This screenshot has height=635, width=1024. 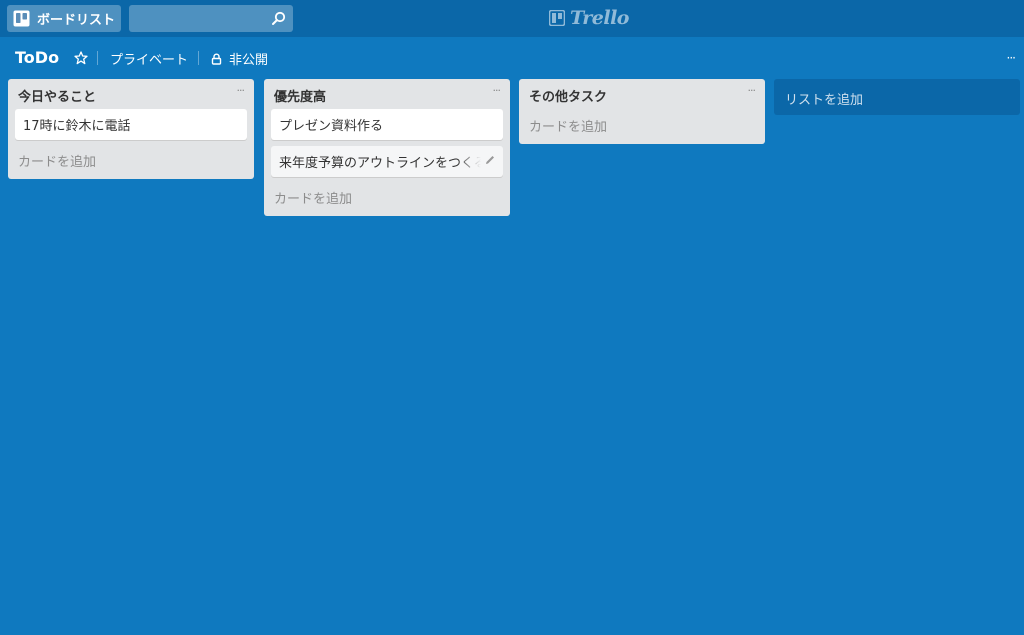 I want to click on boards-button: ボードリスト, so click(x=64, y=18).